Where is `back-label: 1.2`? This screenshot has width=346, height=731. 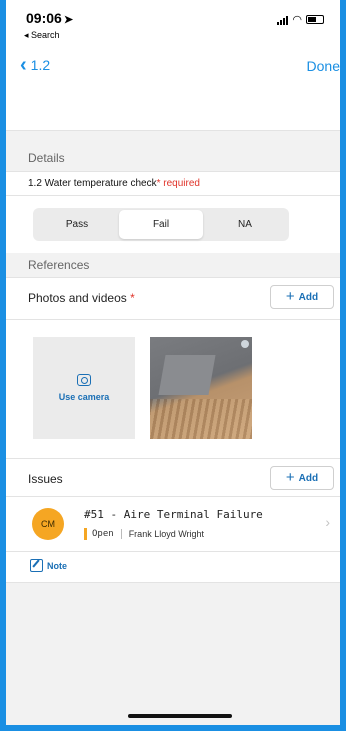
back-label: 1.2 is located at coordinates (40, 65).